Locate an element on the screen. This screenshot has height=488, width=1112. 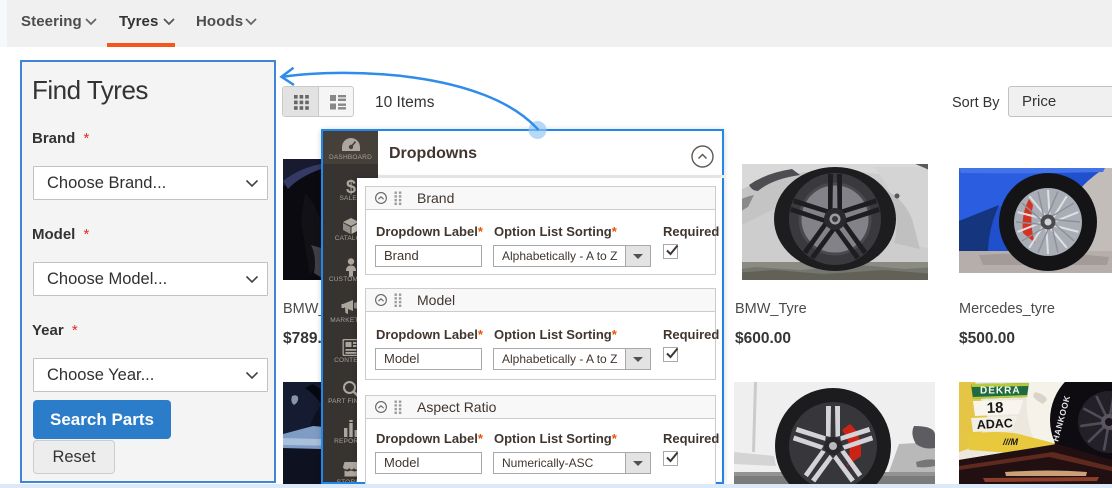
svg-text: DEKRA is located at coordinates (1000, 391).